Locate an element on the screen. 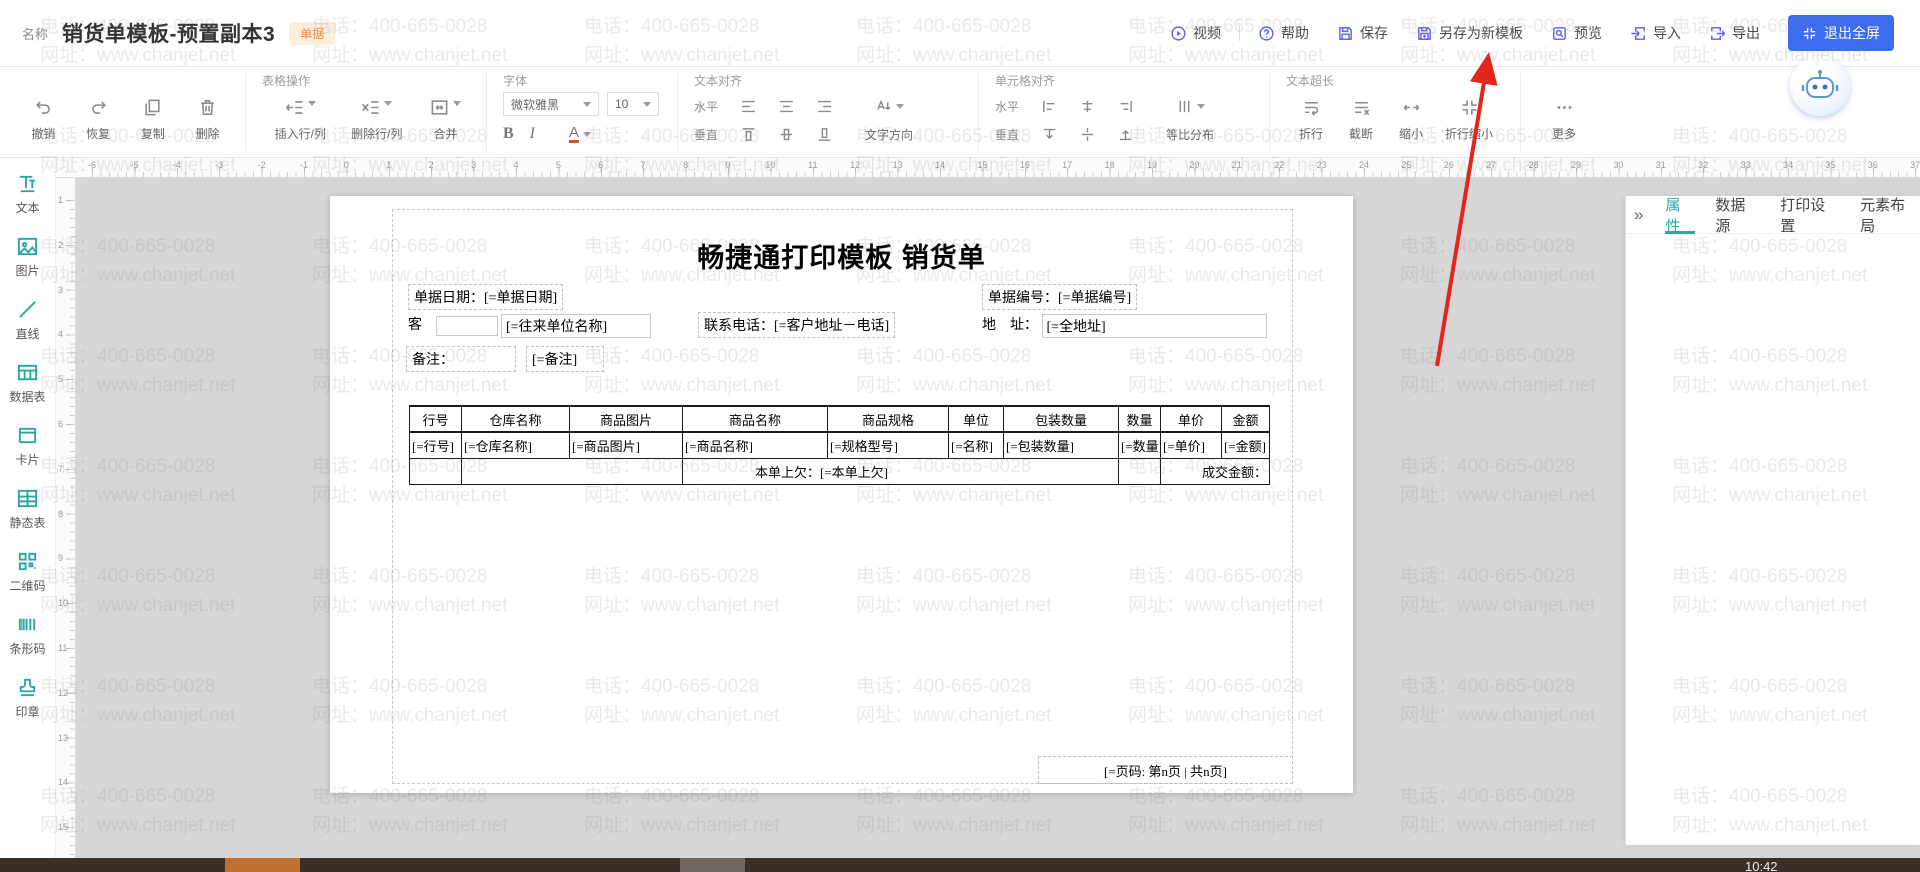 This screenshot has width=1920, height=872. cell-align-middle-icon is located at coordinates (1087, 134).